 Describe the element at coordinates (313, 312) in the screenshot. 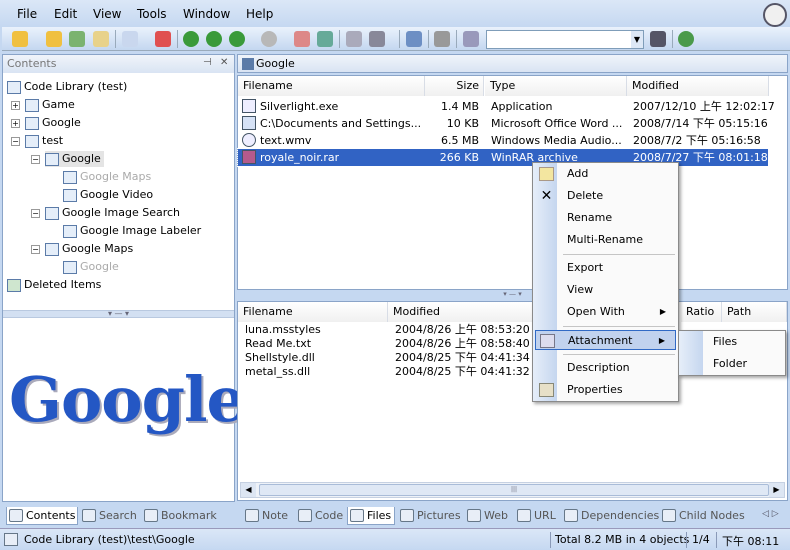

I see `col-filename: Filename` at that location.